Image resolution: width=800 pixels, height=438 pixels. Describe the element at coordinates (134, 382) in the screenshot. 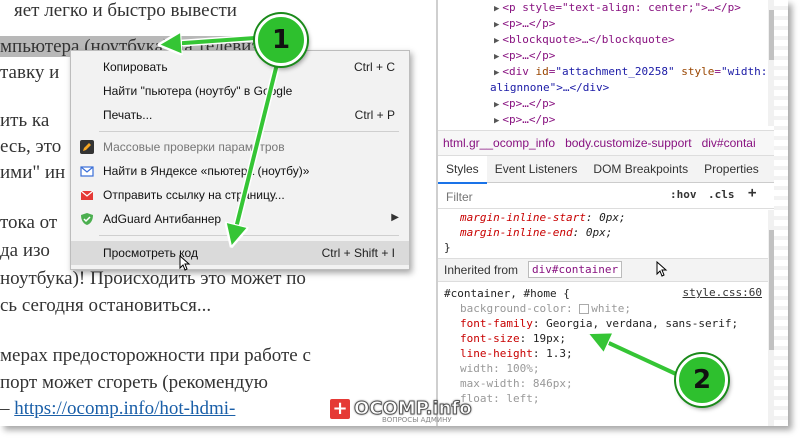

I see `page-line-12: порт может сгореть (рекомендую` at that location.